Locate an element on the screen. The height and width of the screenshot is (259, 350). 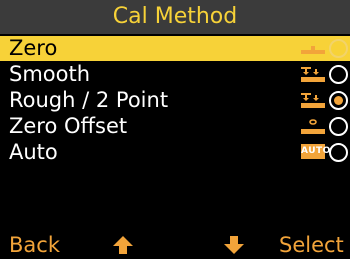
auto-badge: AUTO is located at coordinates (315, 151).